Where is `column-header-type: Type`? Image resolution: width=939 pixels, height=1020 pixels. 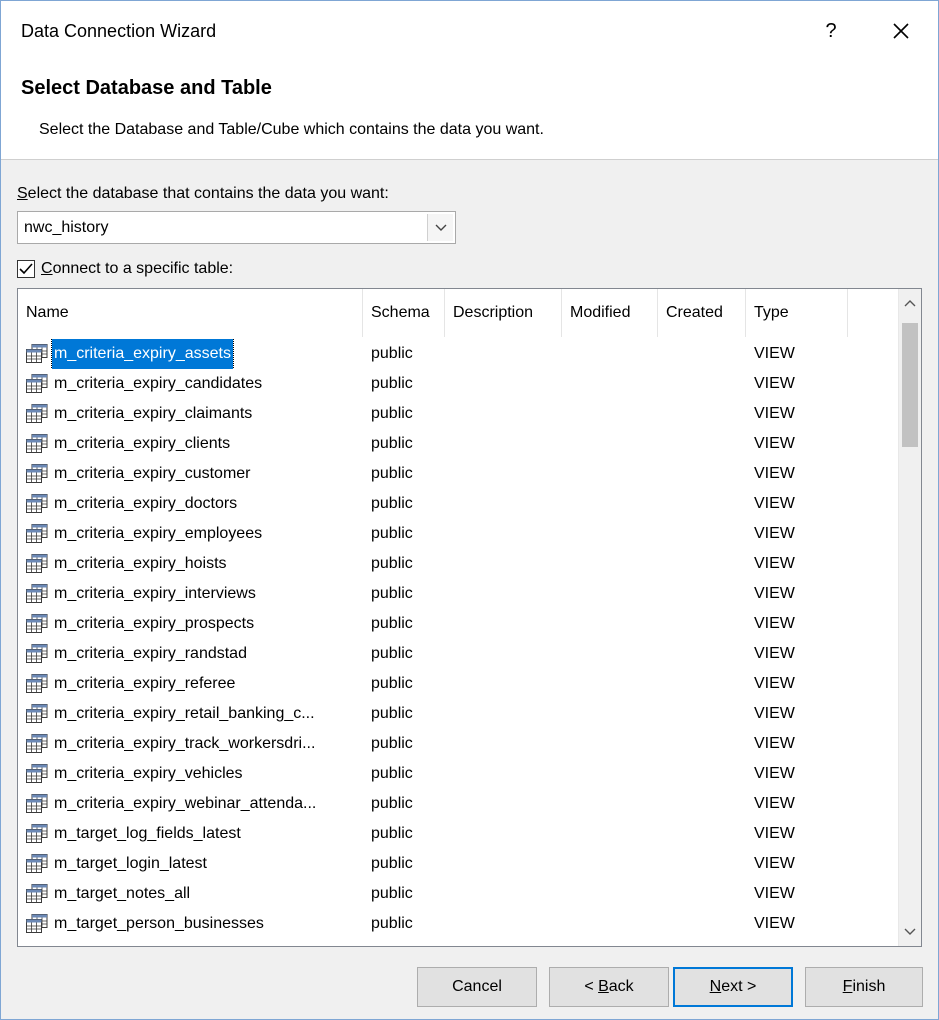 column-header-type: Type is located at coordinates (797, 313).